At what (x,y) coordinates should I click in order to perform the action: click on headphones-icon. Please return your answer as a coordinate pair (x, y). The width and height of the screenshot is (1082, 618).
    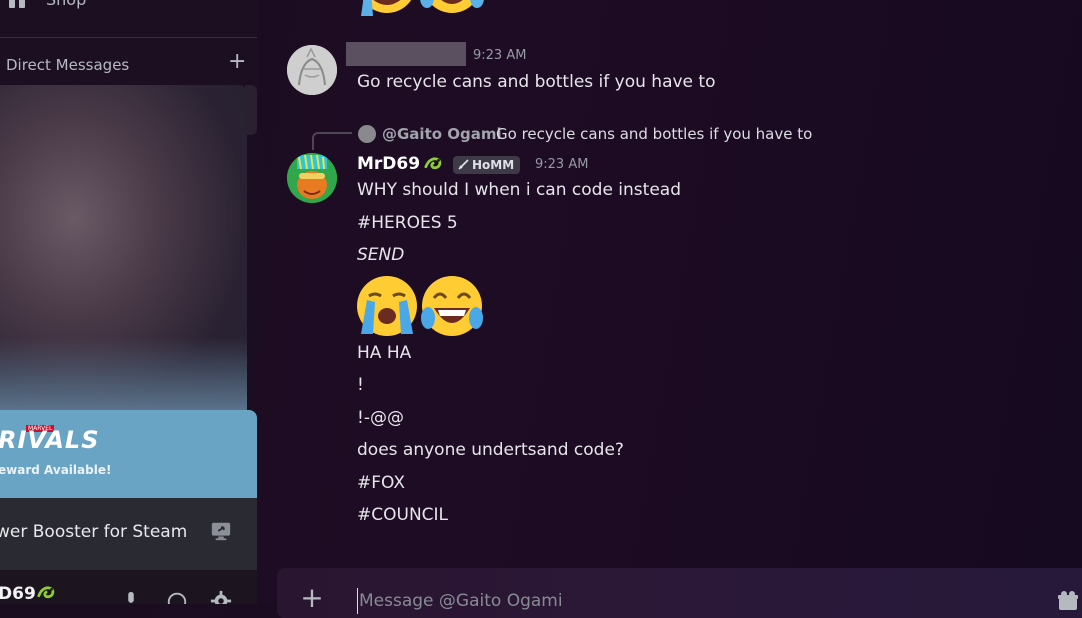
    Looking at the image, I should click on (177, 597).